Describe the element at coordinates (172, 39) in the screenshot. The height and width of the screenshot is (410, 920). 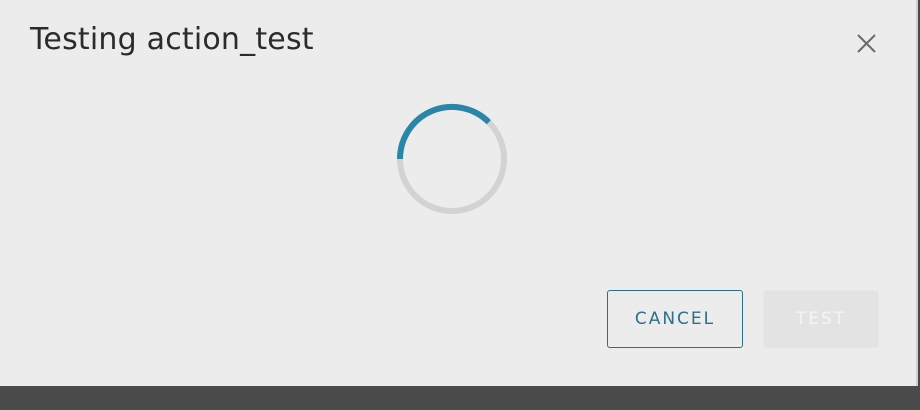
I see `dialog-title: Testing action_test` at that location.